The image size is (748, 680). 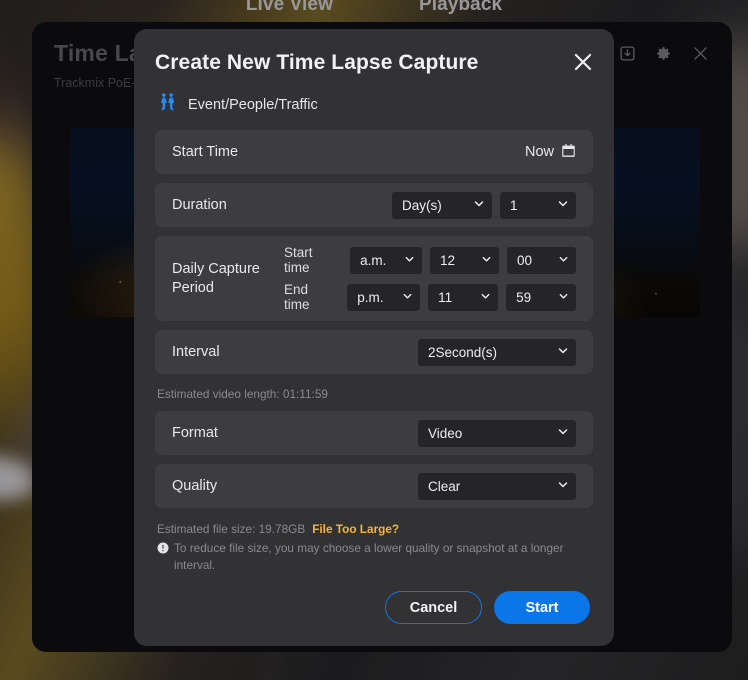 I want to click on field-duration: Duration Day(s) 1, so click(x=374, y=205).